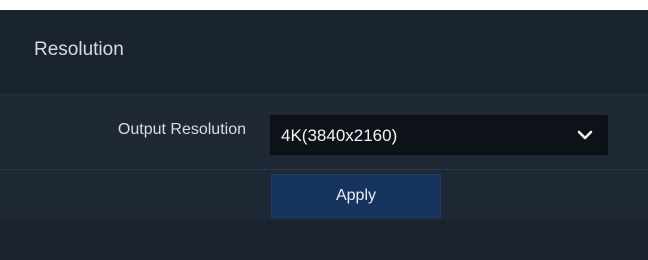 This screenshot has height=260, width=648. I want to click on output-resolution-select: 4K(3840x2160), so click(439, 135).